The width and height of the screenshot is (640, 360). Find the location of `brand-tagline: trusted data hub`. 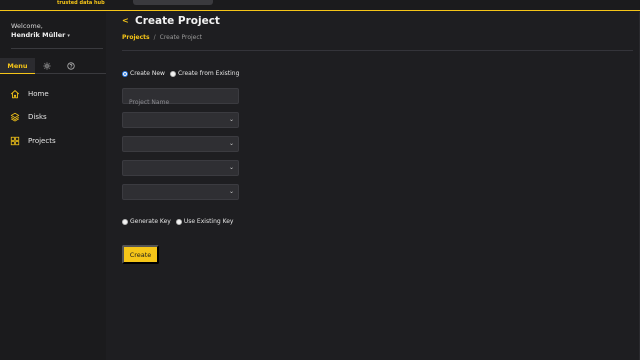

brand-tagline: trusted data hub is located at coordinates (81, 3).